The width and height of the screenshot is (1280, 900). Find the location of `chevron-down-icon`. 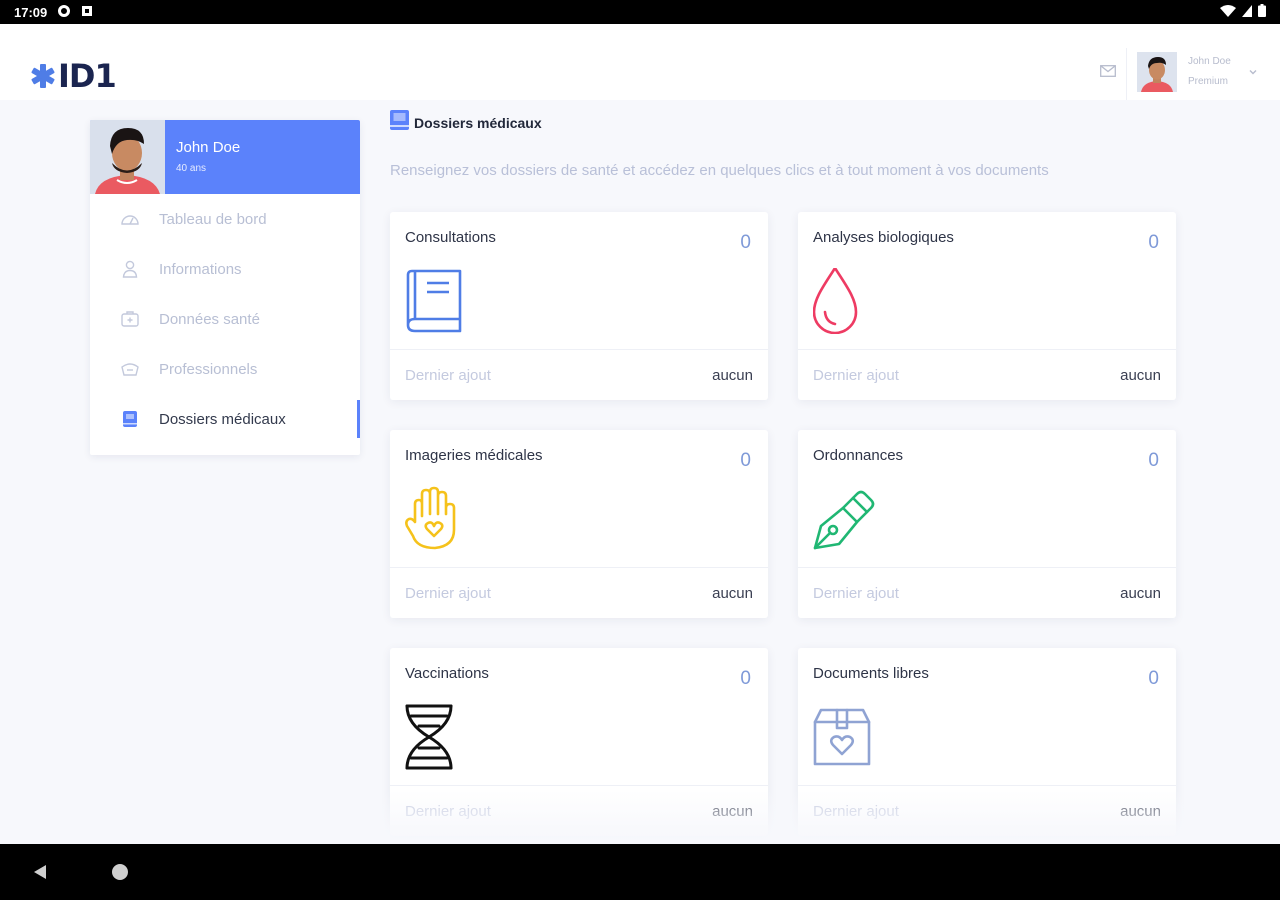

chevron-down-icon is located at coordinates (1253, 69).